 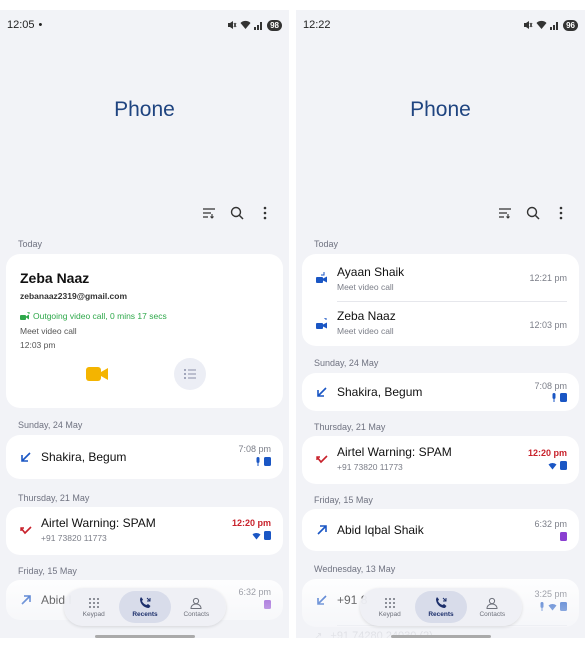 What do you see at coordinates (93, 614) in the screenshot?
I see `nav-keypad-label: Keypad` at bounding box center [93, 614].